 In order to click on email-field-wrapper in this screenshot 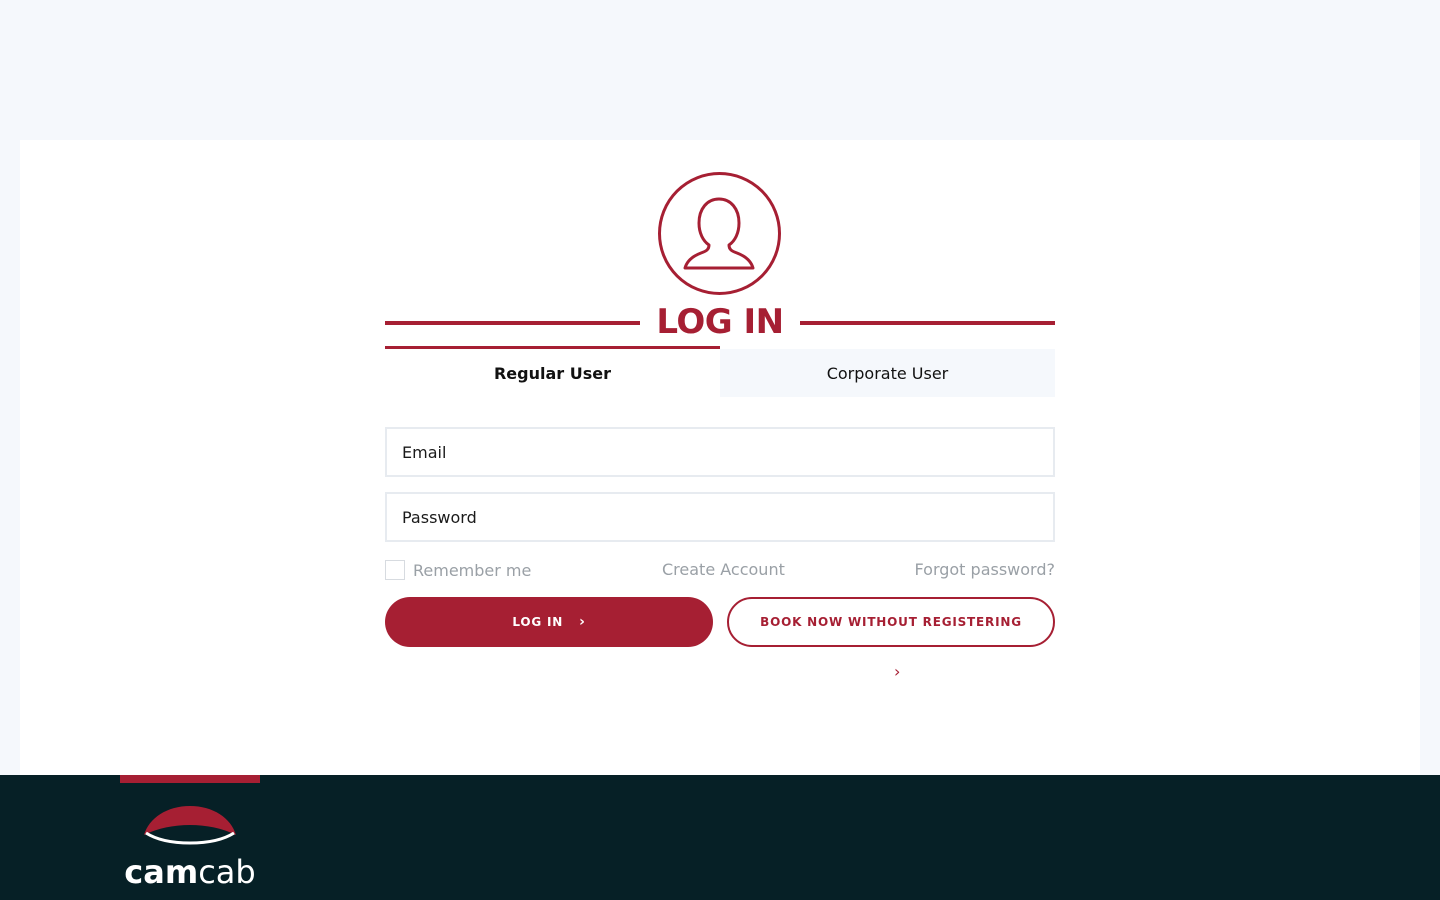, I will do `click(720, 452)`.